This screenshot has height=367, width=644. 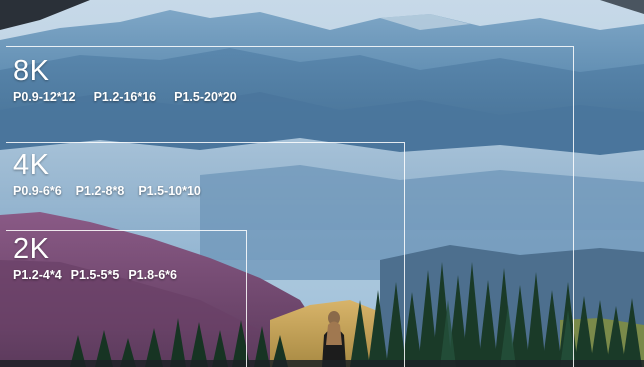 What do you see at coordinates (31, 165) in the screenshot?
I see `resolution-title-4k: 4K` at bounding box center [31, 165].